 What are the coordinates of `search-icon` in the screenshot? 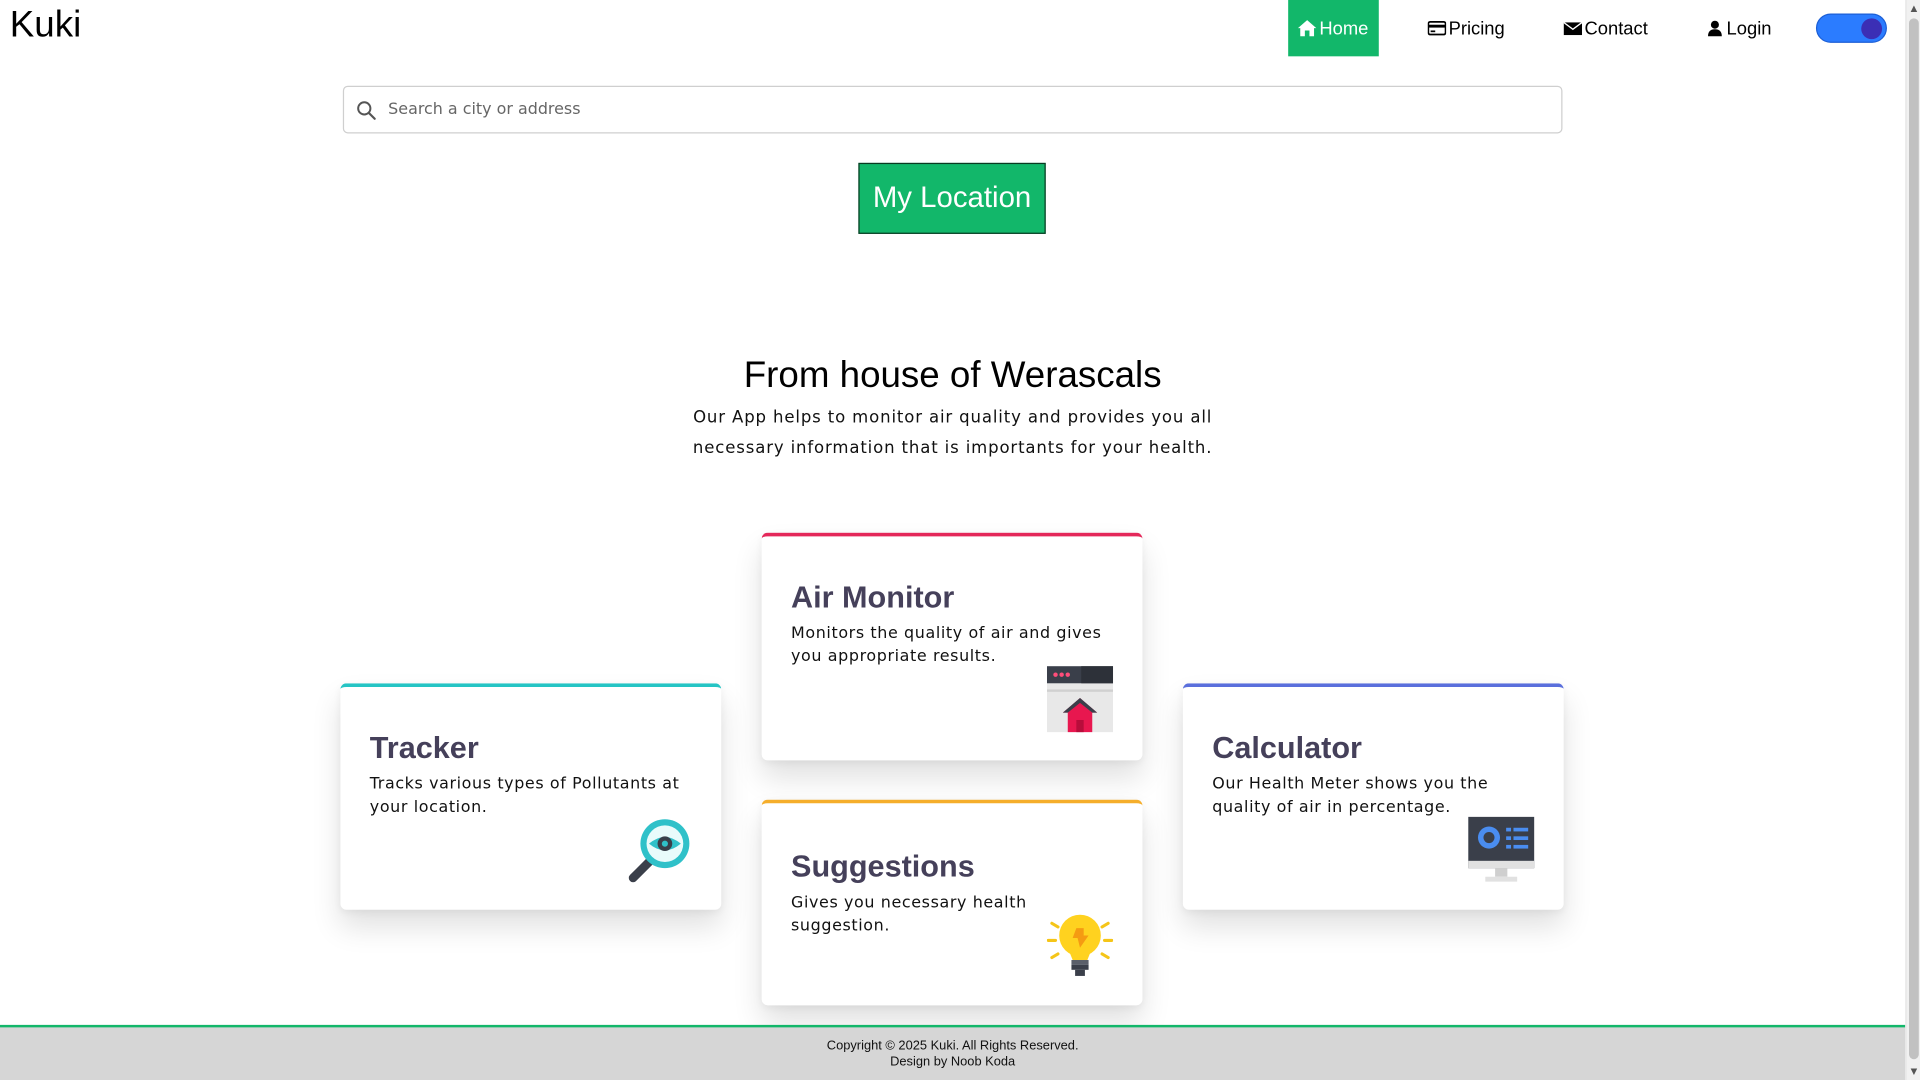 It's located at (366, 110).